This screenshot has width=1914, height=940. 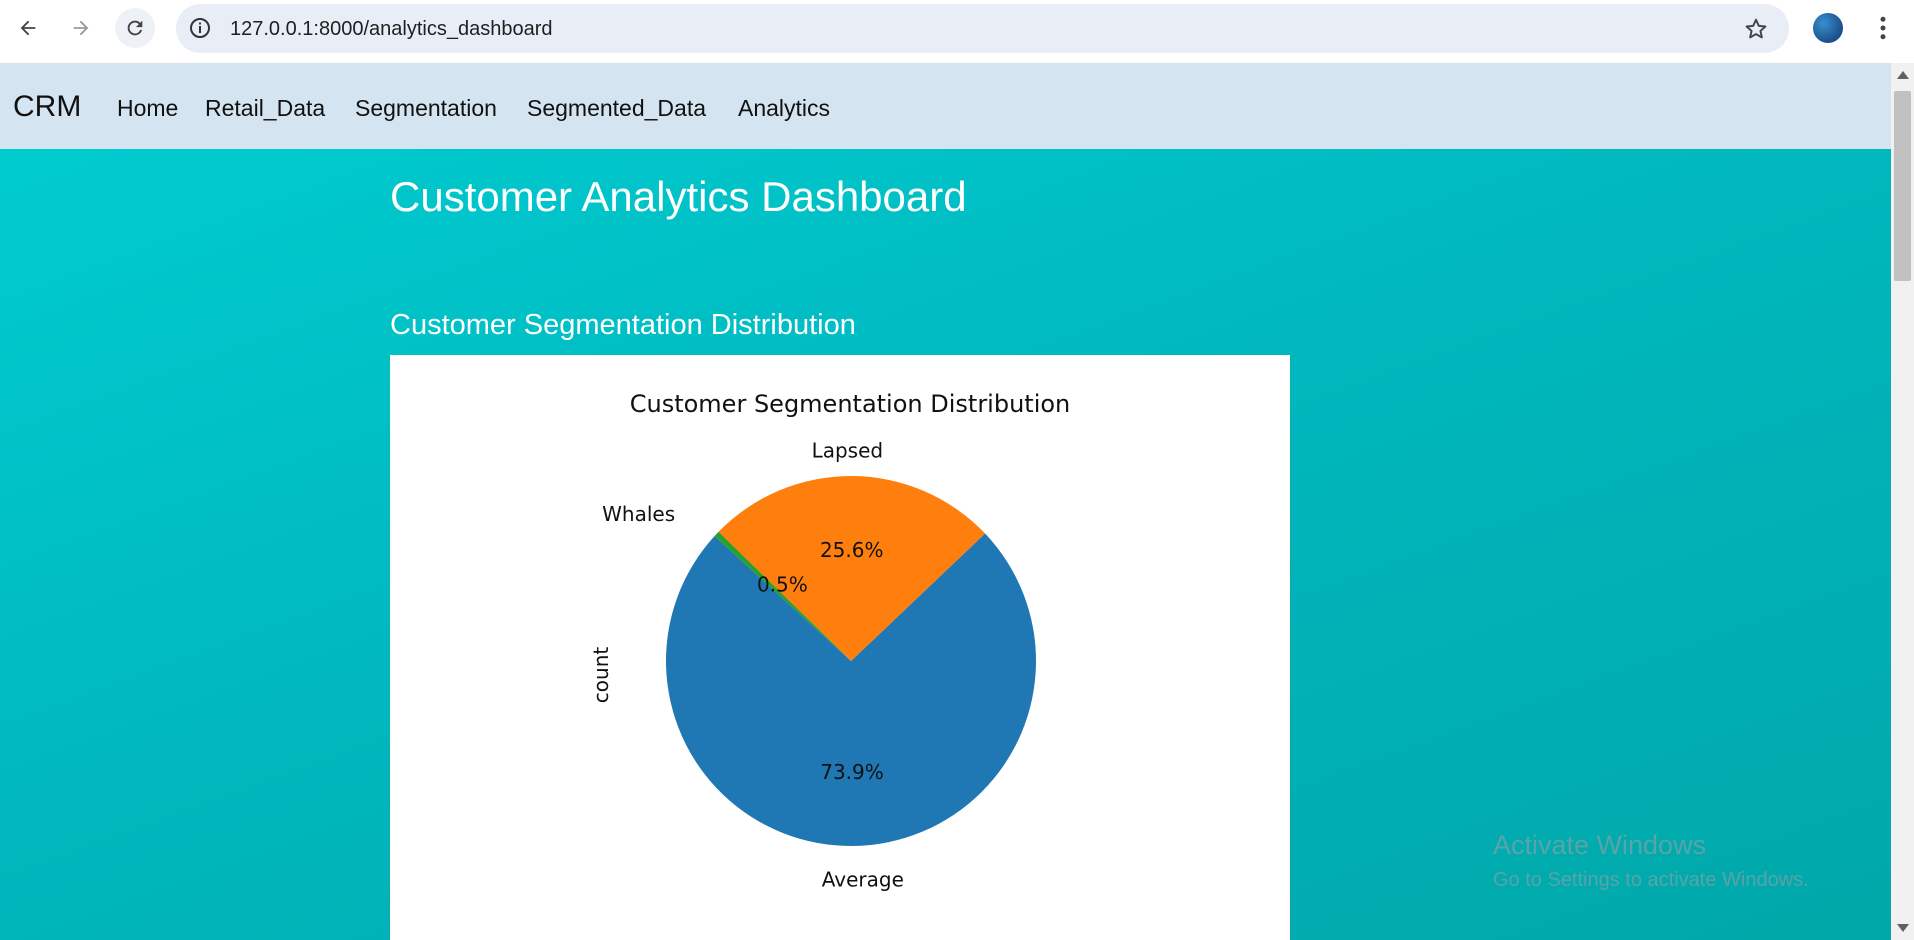 What do you see at coordinates (623, 325) in the screenshot?
I see `section-title: Customer Segmentation Distribution` at bounding box center [623, 325].